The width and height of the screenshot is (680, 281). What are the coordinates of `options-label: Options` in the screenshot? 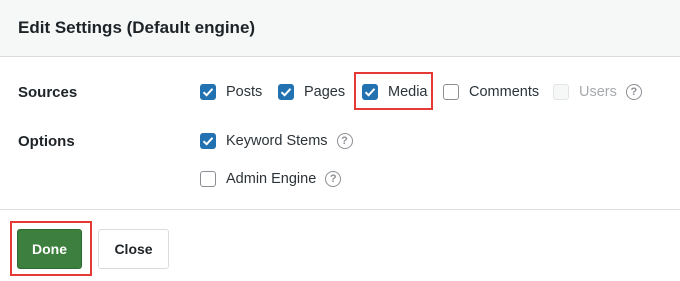 It's located at (46, 141).